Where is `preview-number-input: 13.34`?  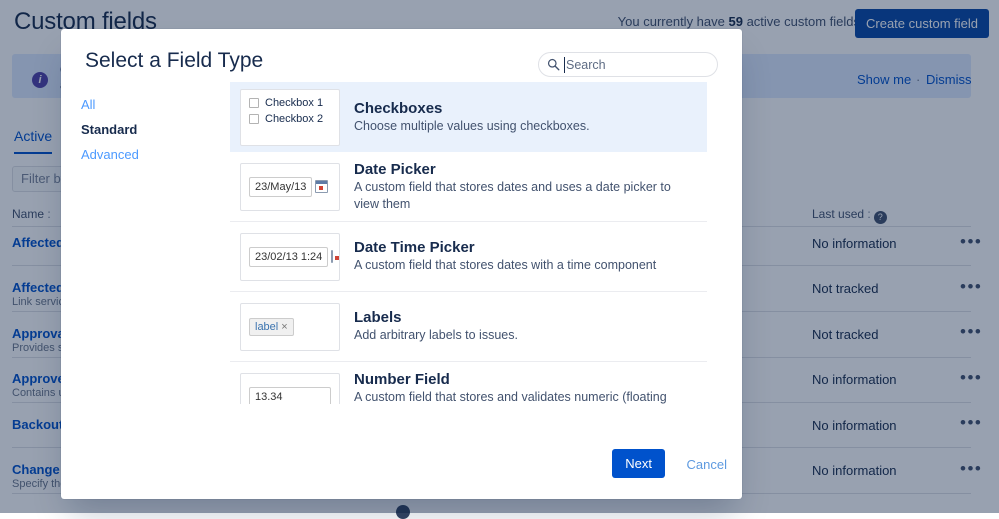
preview-number-input: 13.34 is located at coordinates (290, 396).